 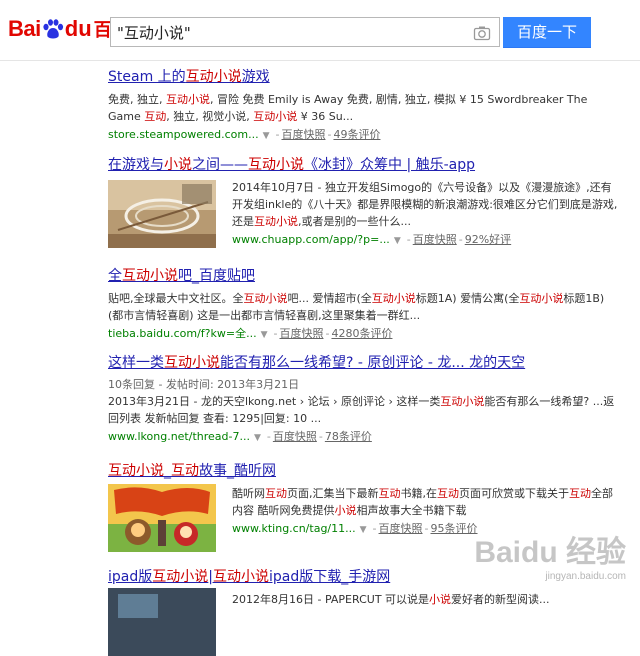 What do you see at coordinates (305, 32) in the screenshot?
I see `search-input: "互动小说"` at bounding box center [305, 32].